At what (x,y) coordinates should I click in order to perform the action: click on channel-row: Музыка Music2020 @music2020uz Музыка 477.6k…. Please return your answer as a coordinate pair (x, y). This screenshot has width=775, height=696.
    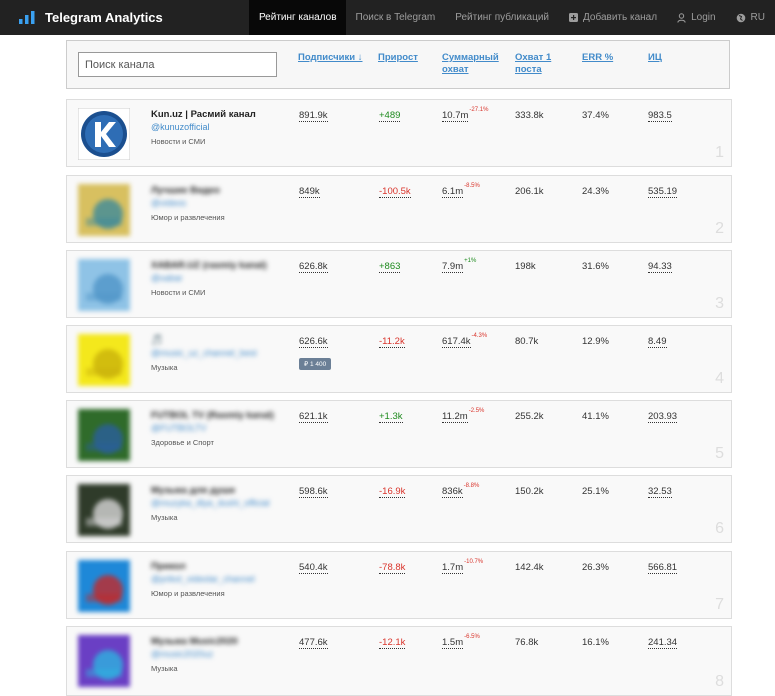
    Looking at the image, I should click on (399, 661).